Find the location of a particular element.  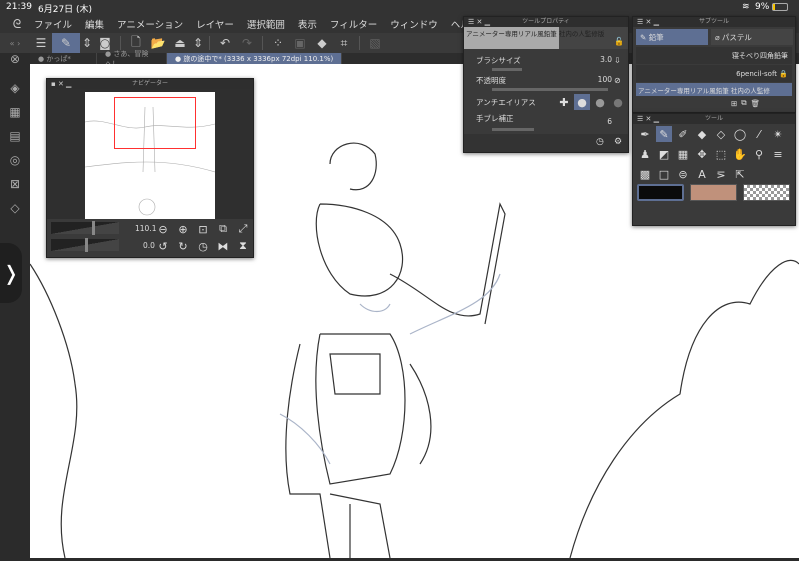

menu-filter: フィルター is located at coordinates (353, 24).